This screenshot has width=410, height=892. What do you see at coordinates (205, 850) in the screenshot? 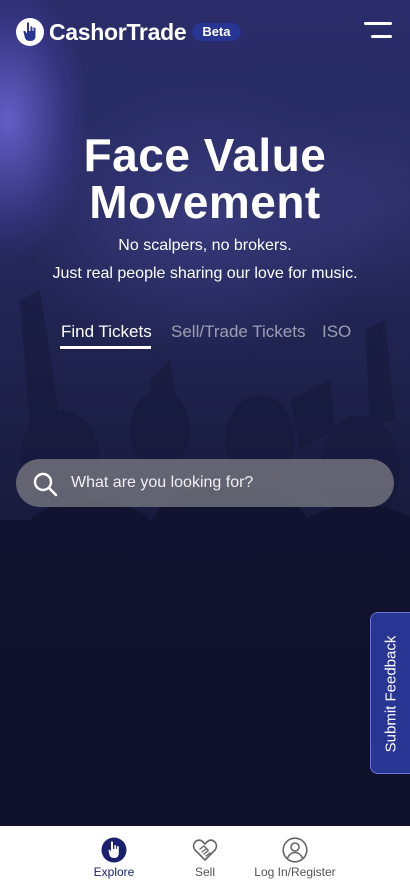
I see `handshake-icon` at bounding box center [205, 850].